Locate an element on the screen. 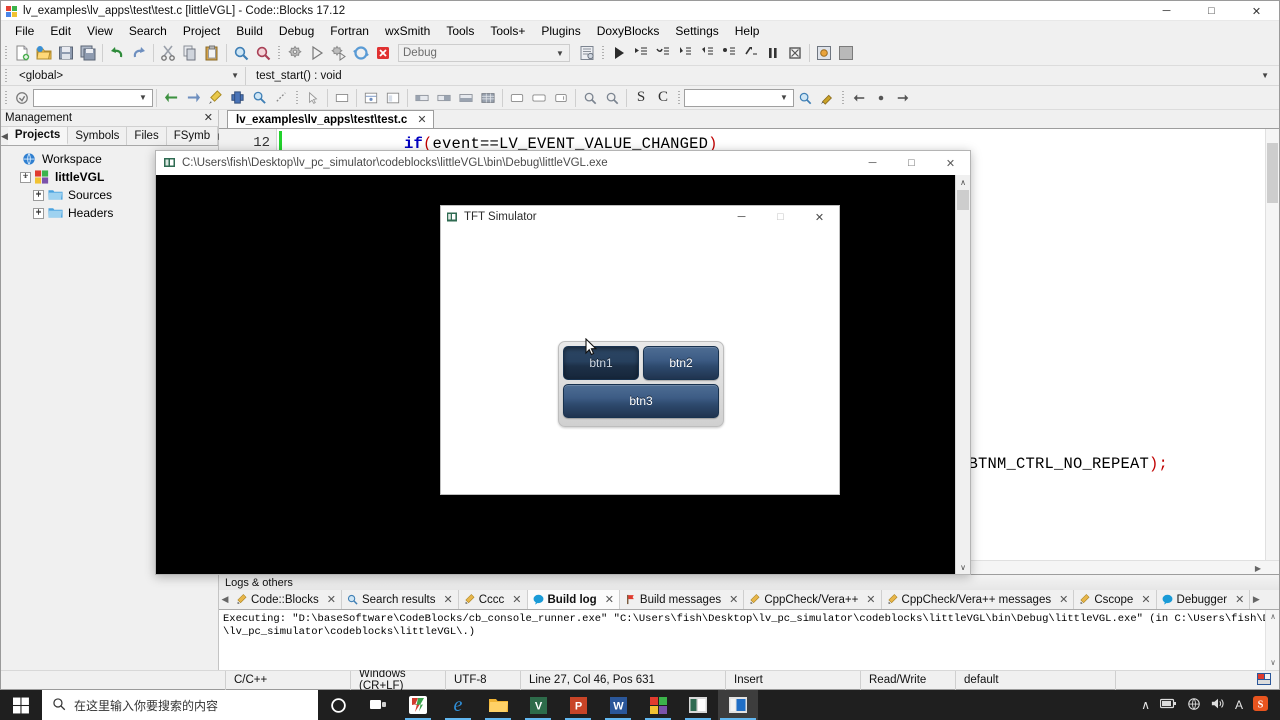 This screenshot has width=1280, height=720. wxsmith-panel-icon is located at coordinates (342, 98).